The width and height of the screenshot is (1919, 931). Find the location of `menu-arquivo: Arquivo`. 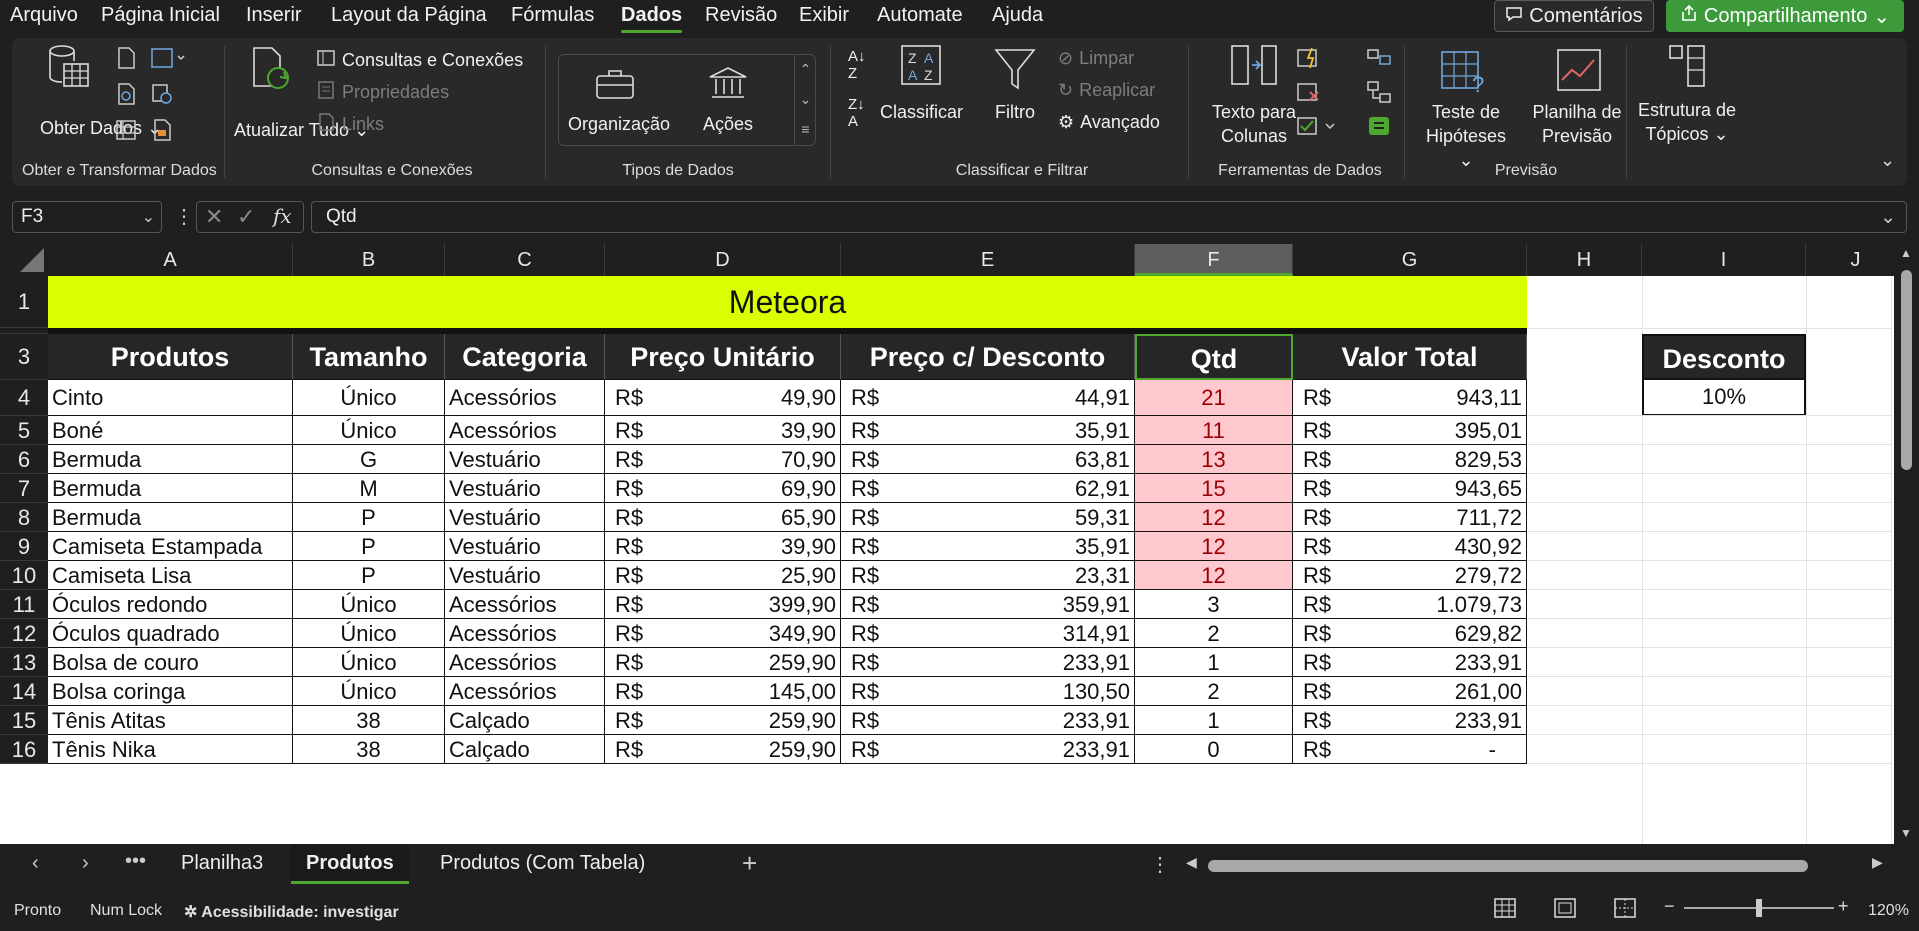

menu-arquivo: Arquivo is located at coordinates (44, 15).